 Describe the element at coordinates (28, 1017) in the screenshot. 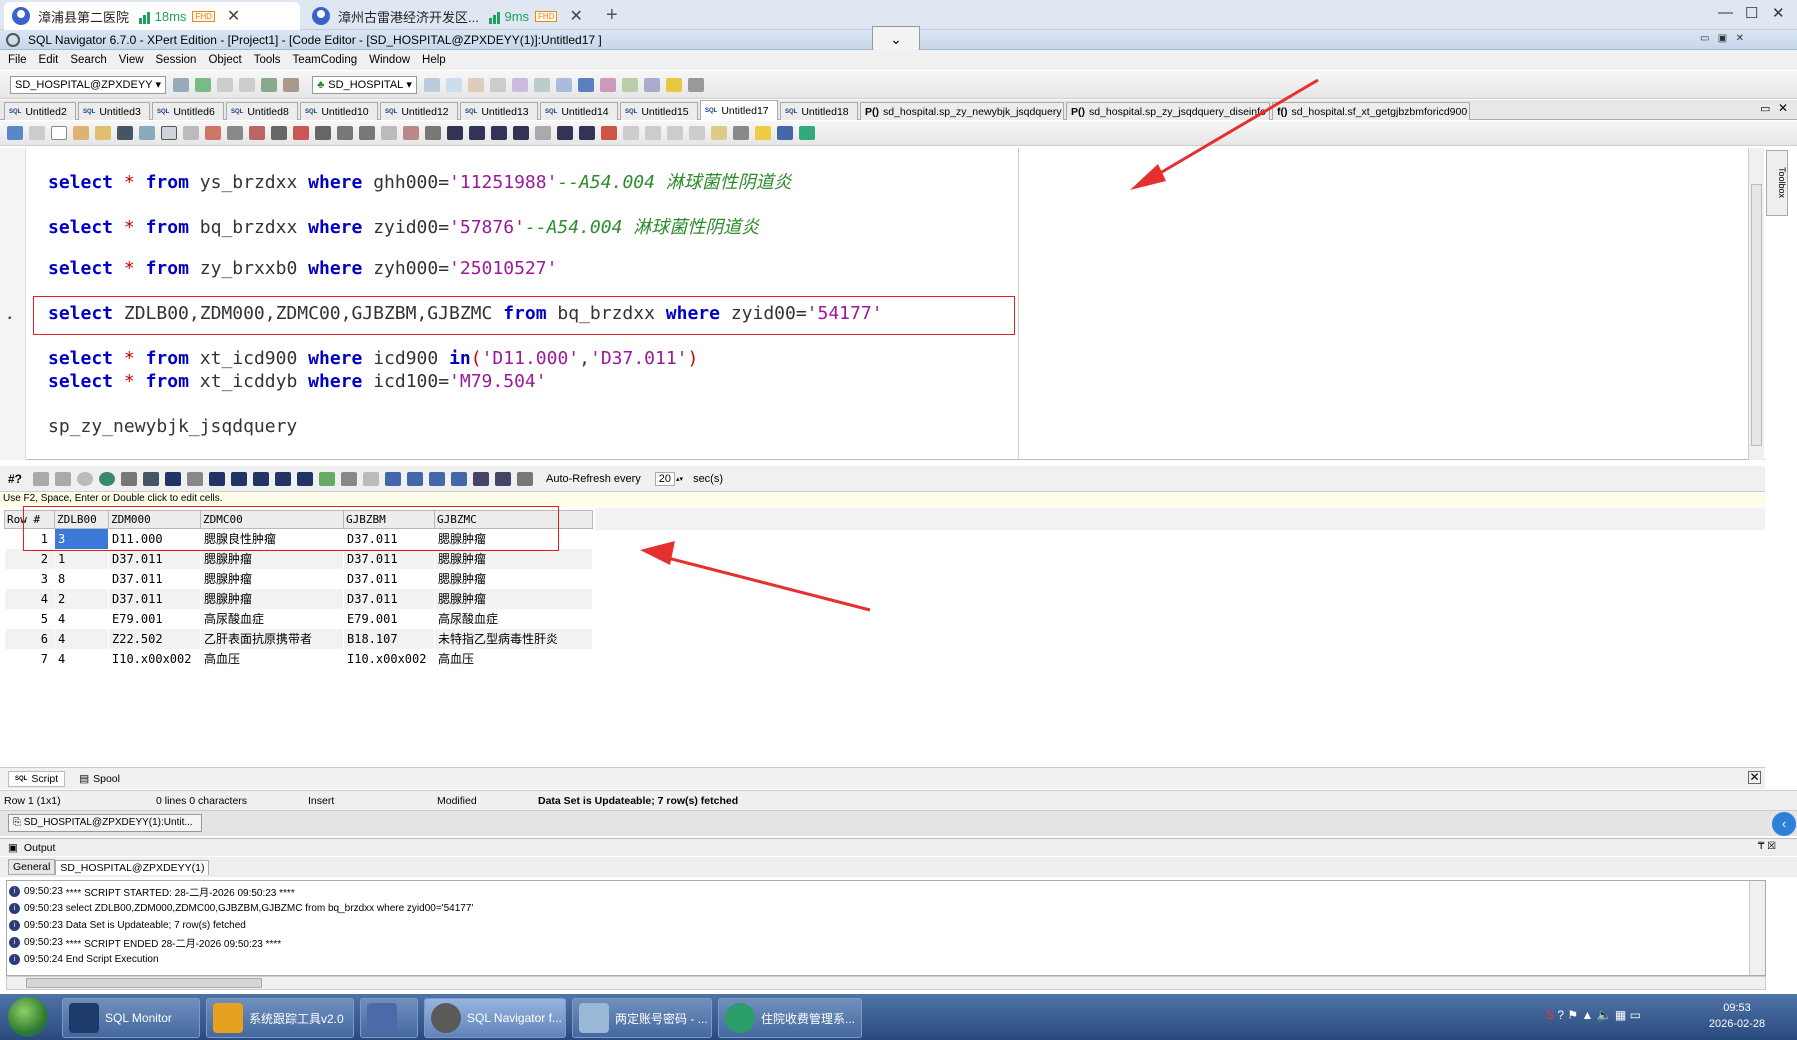

I see `start-button-icon` at that location.